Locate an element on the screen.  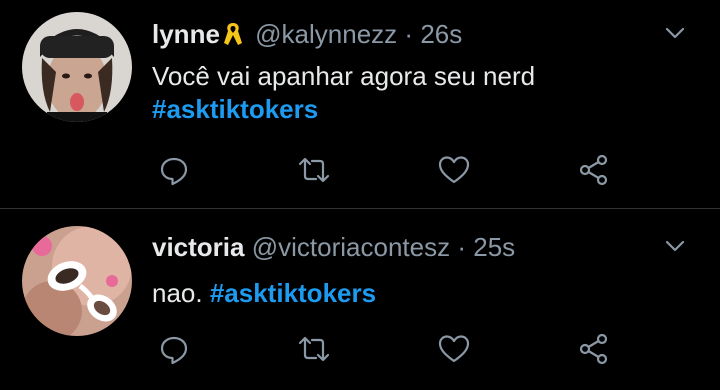
handle: @kalynnezz is located at coordinates (326, 34).